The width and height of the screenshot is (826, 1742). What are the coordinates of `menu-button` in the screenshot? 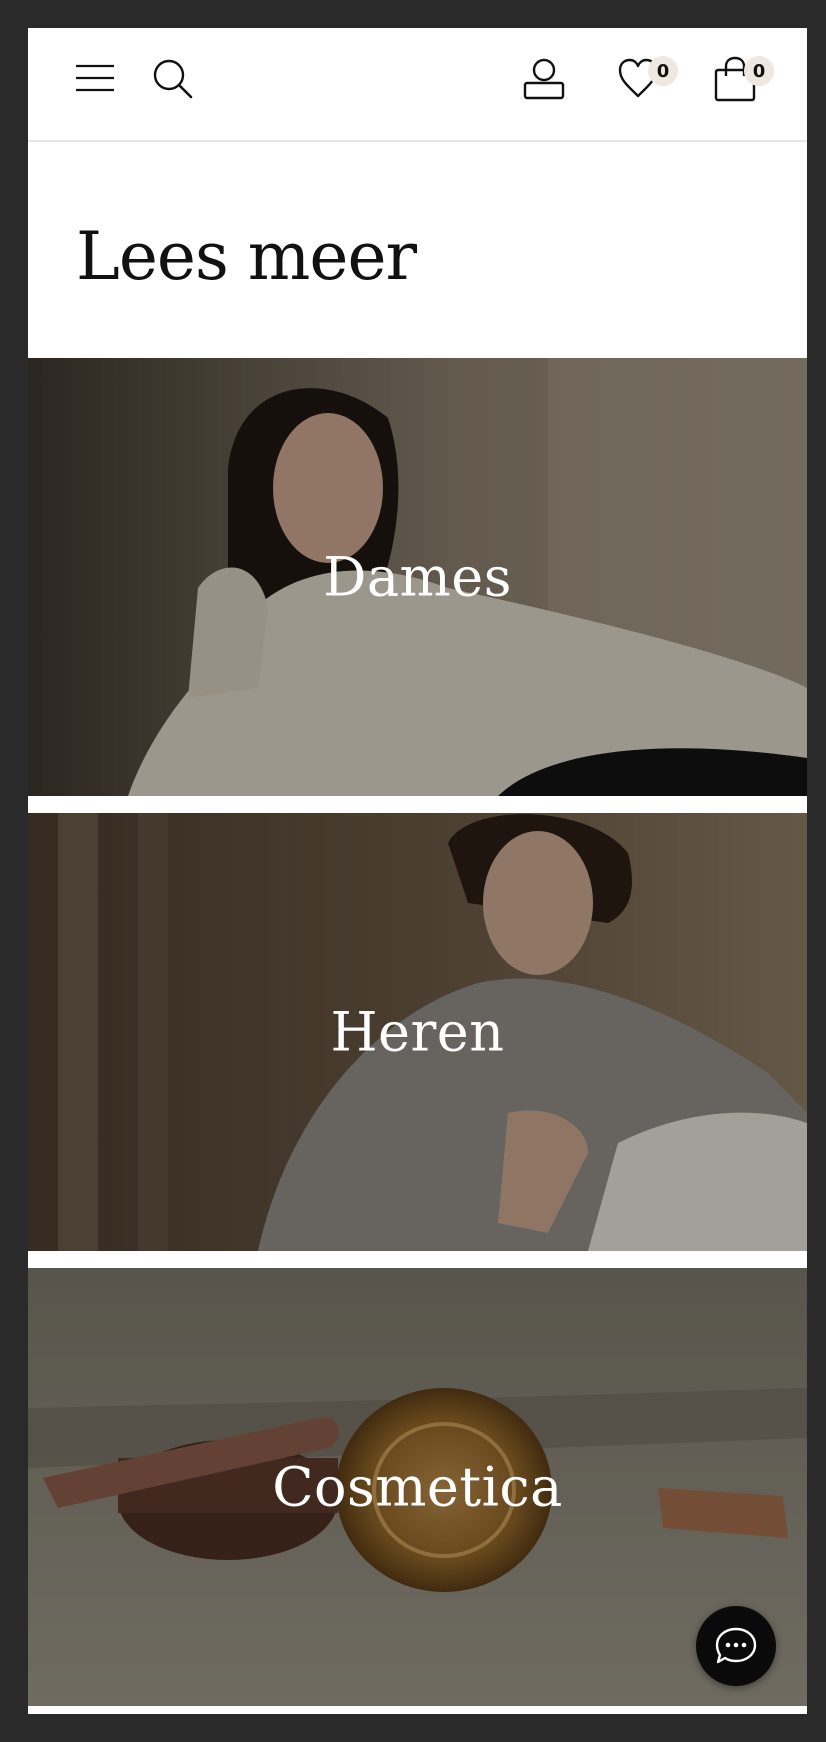 It's located at (95, 78).